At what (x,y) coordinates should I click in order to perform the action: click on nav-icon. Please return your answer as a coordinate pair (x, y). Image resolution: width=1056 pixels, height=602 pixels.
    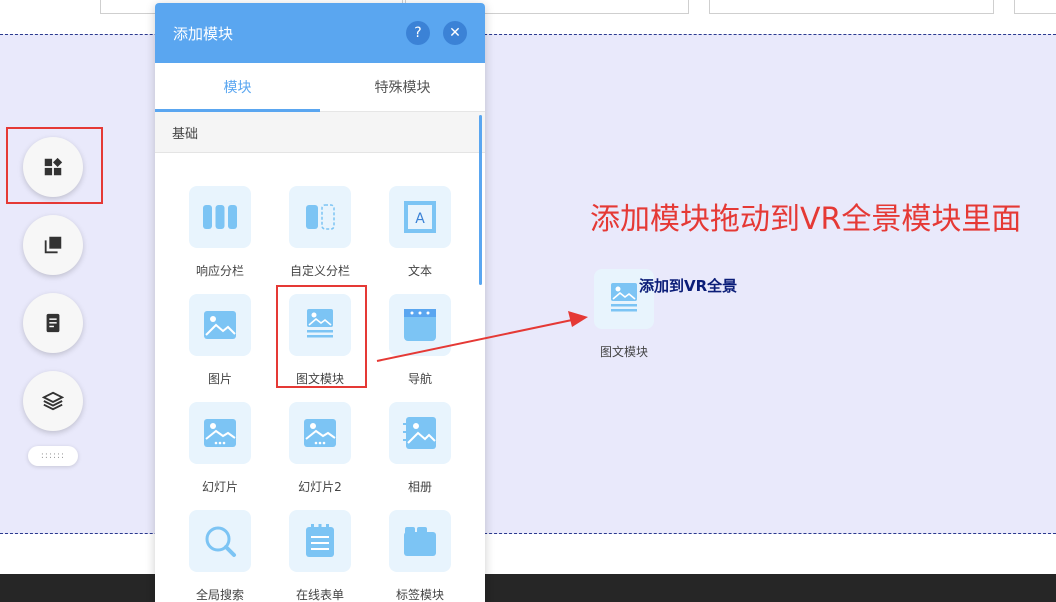
    Looking at the image, I should click on (420, 325).